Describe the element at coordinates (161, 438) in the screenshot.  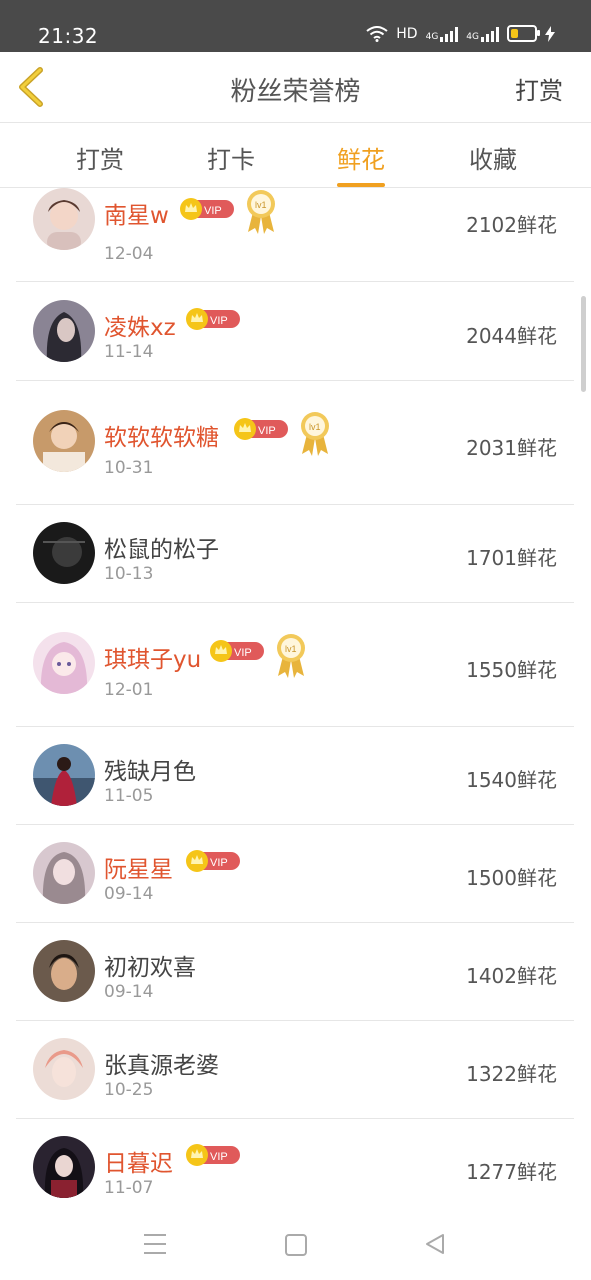
I see `user-name: 软软软软糖` at that location.